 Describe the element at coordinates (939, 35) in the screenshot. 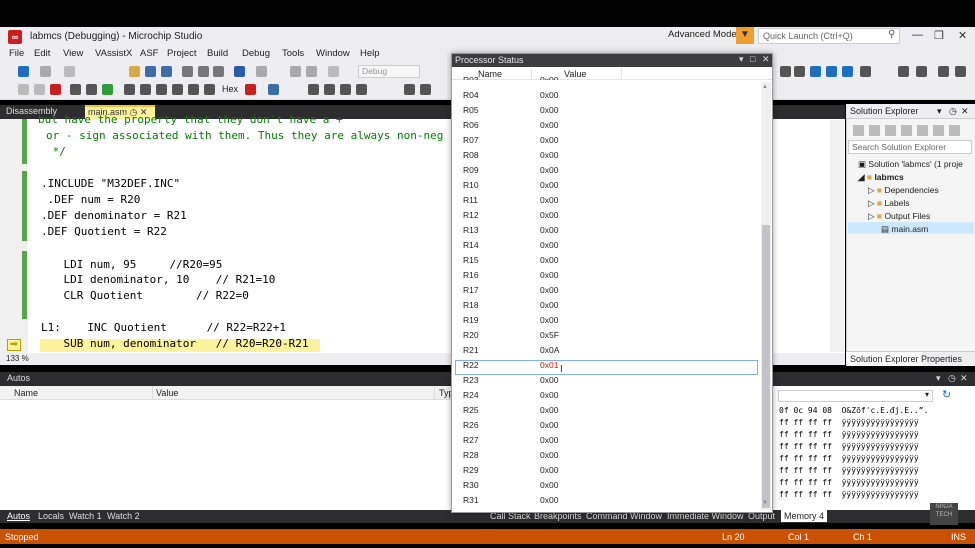

I see `restore-icon: ❐` at that location.